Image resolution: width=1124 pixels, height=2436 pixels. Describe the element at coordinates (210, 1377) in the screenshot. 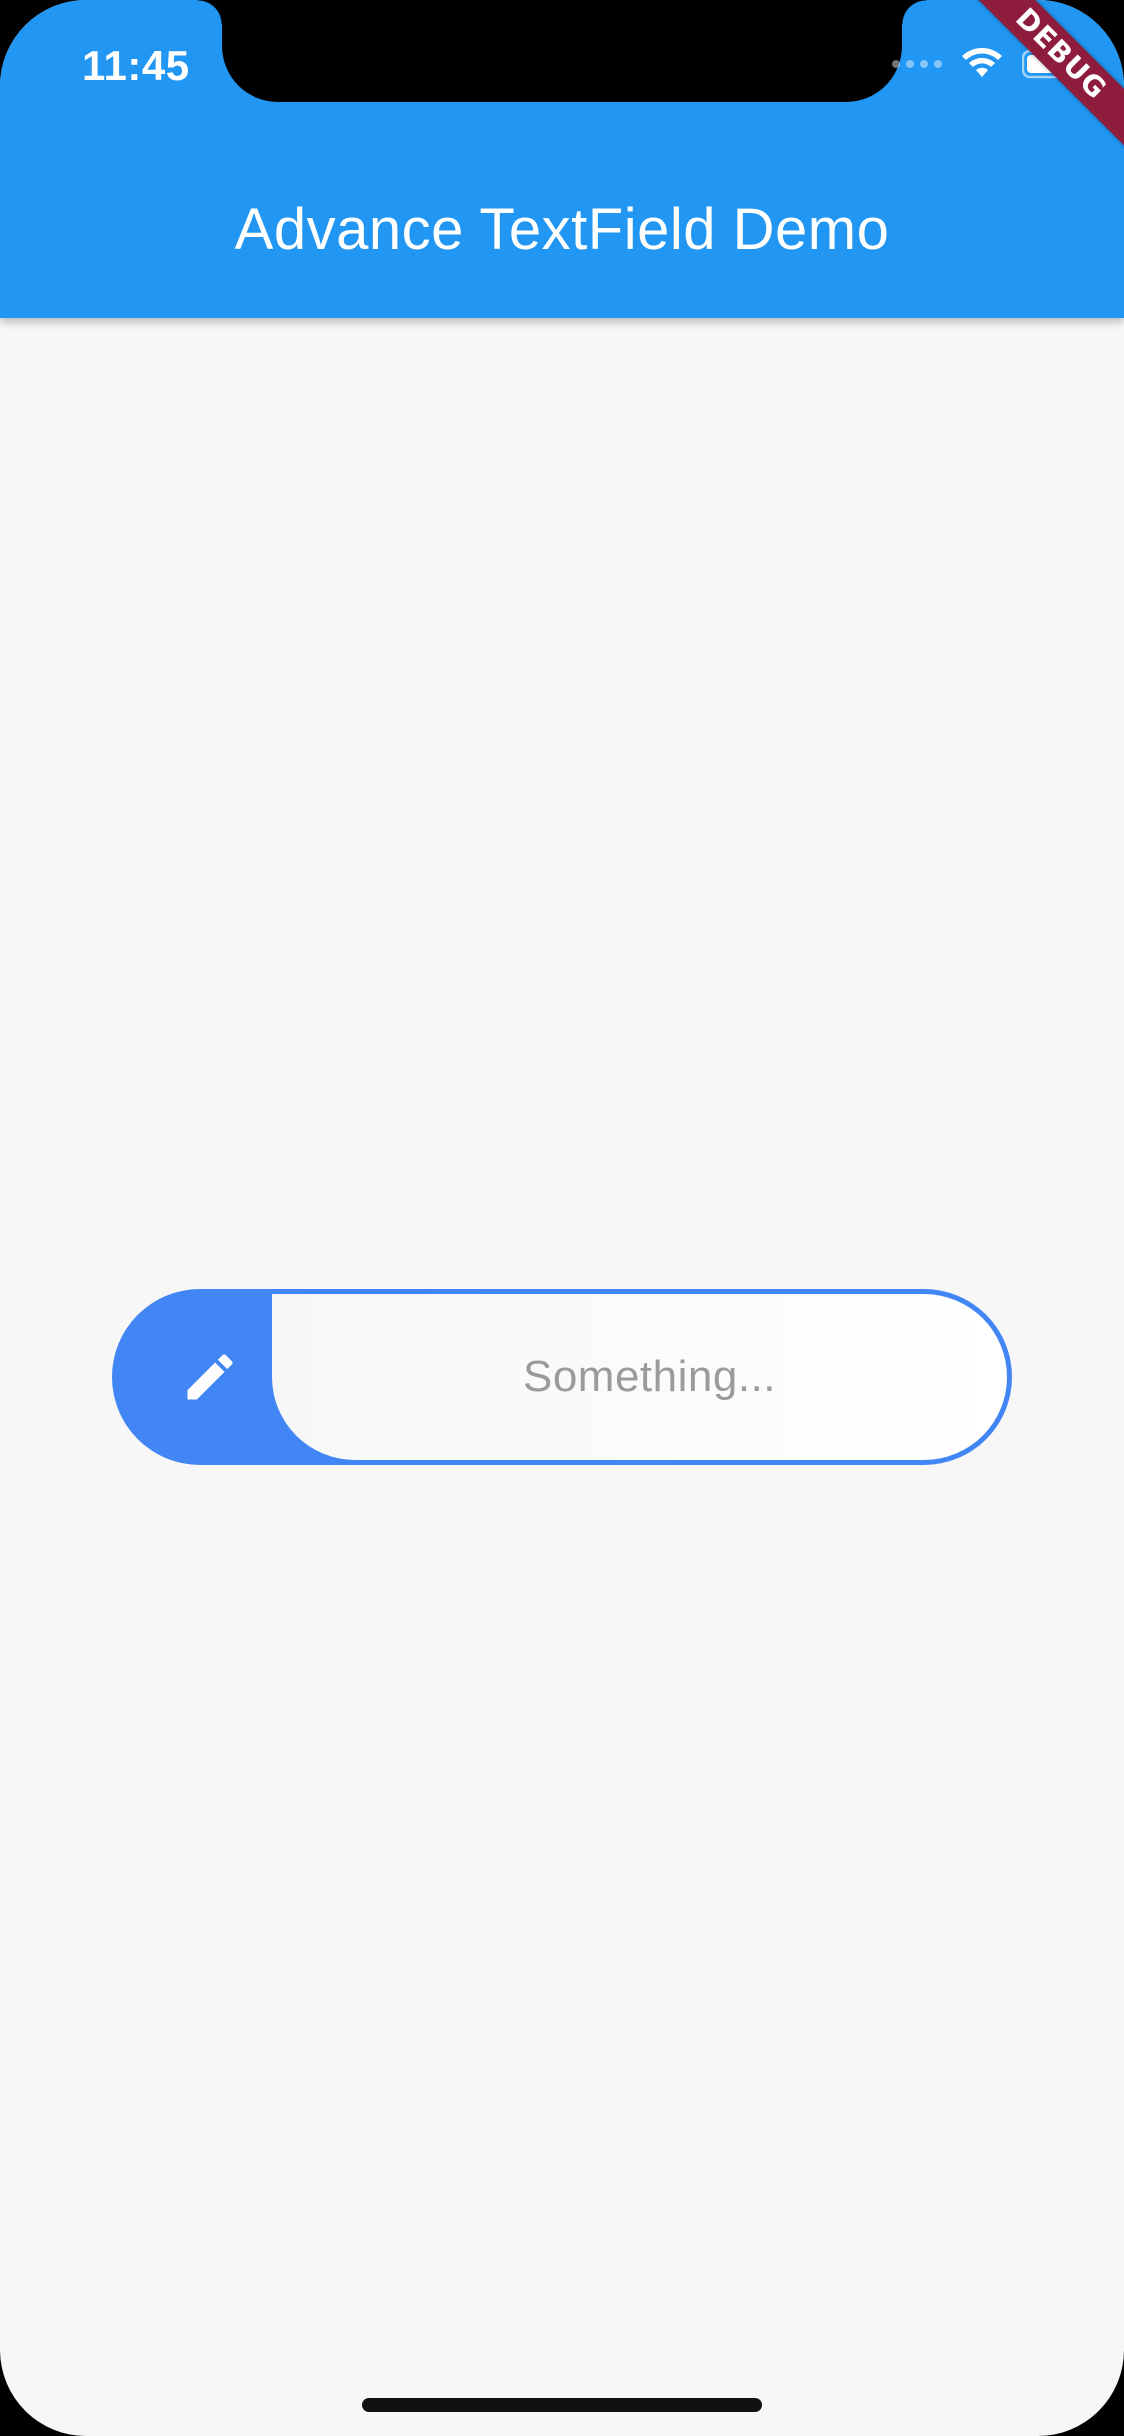

I see `pencil-icon` at that location.